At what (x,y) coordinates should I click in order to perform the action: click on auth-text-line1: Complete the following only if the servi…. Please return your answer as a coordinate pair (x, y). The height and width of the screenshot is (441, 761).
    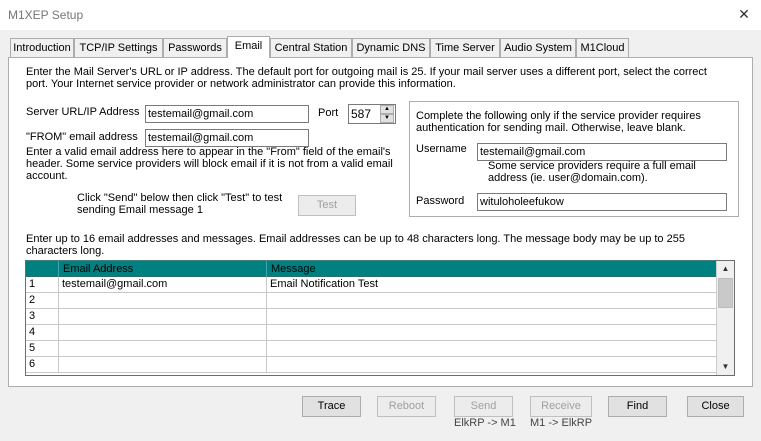
    Looking at the image, I should click on (558, 116).